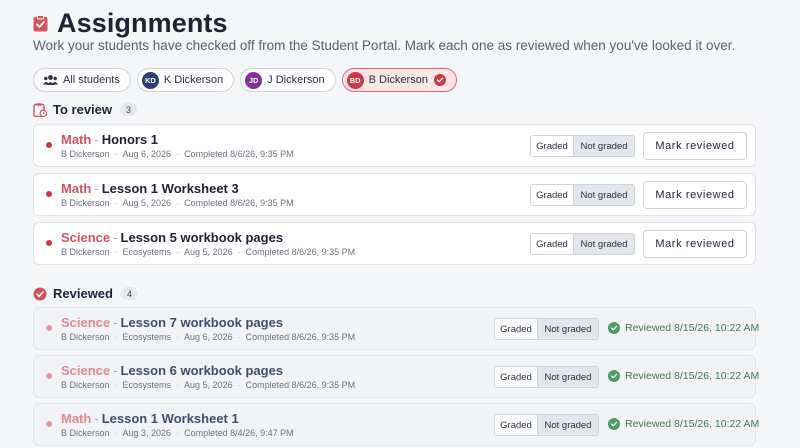  I want to click on completed-time: Completed 8/4/26, 9:47 PM, so click(239, 433).